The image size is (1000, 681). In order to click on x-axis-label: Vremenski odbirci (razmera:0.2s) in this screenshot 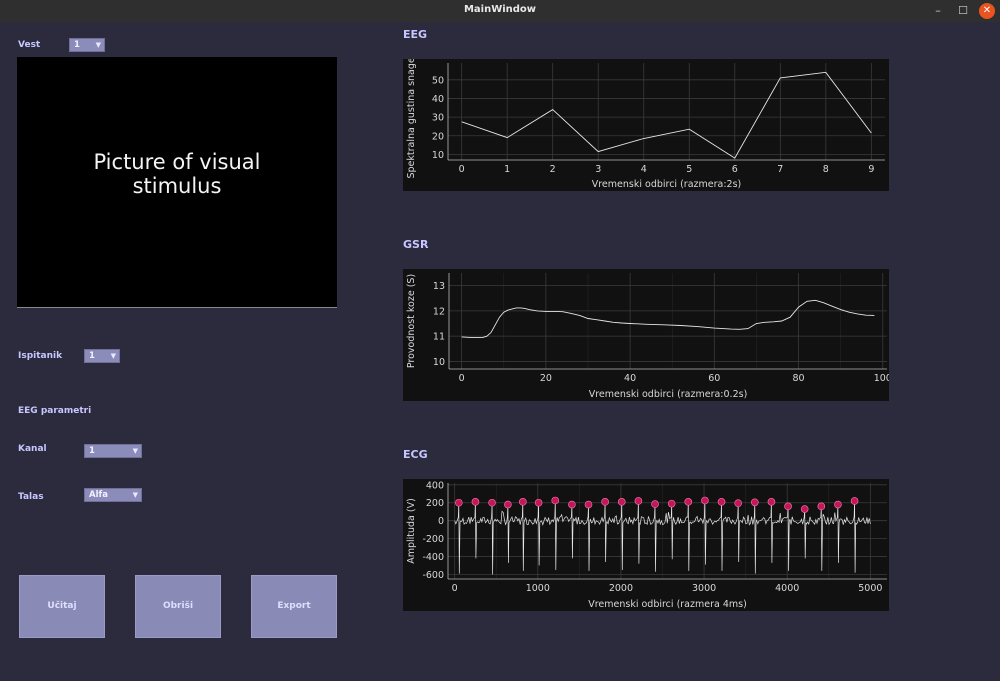, I will do `click(668, 394)`.